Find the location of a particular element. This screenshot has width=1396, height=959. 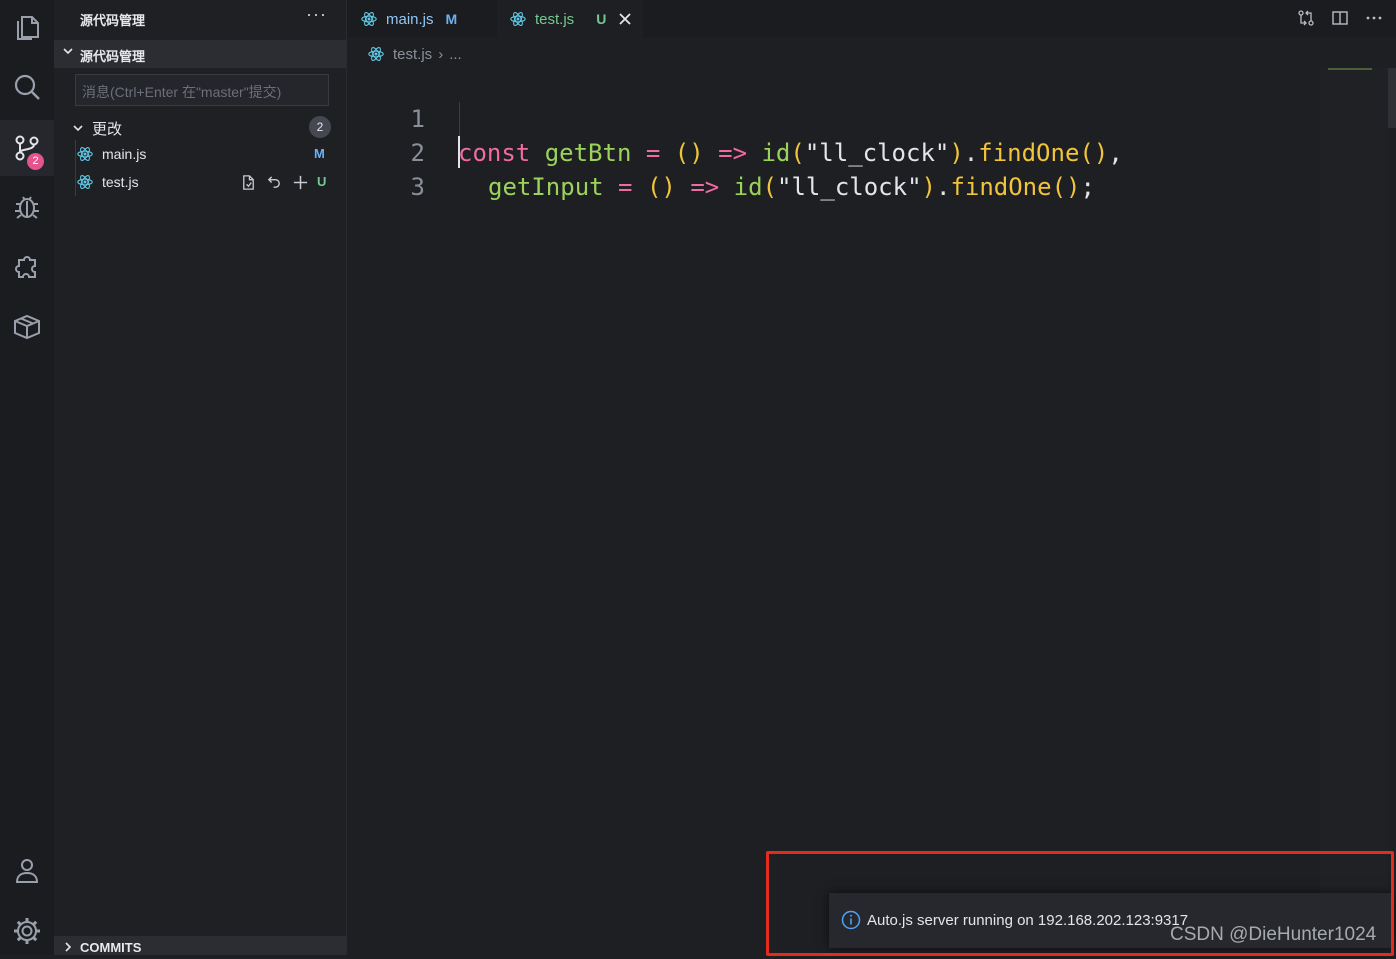

plus-icon is located at coordinates (300, 182).